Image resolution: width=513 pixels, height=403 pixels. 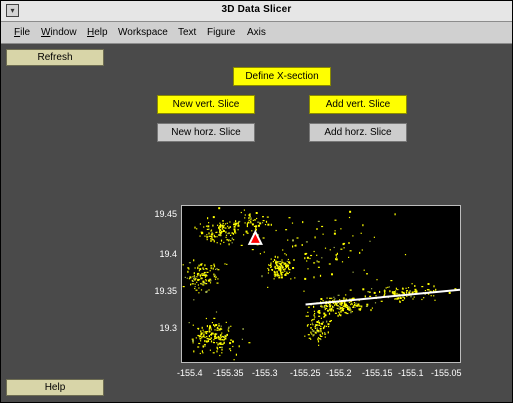 What do you see at coordinates (206, 132) in the screenshot?
I see `new-horz-slice-button: New horz. Slice` at bounding box center [206, 132].